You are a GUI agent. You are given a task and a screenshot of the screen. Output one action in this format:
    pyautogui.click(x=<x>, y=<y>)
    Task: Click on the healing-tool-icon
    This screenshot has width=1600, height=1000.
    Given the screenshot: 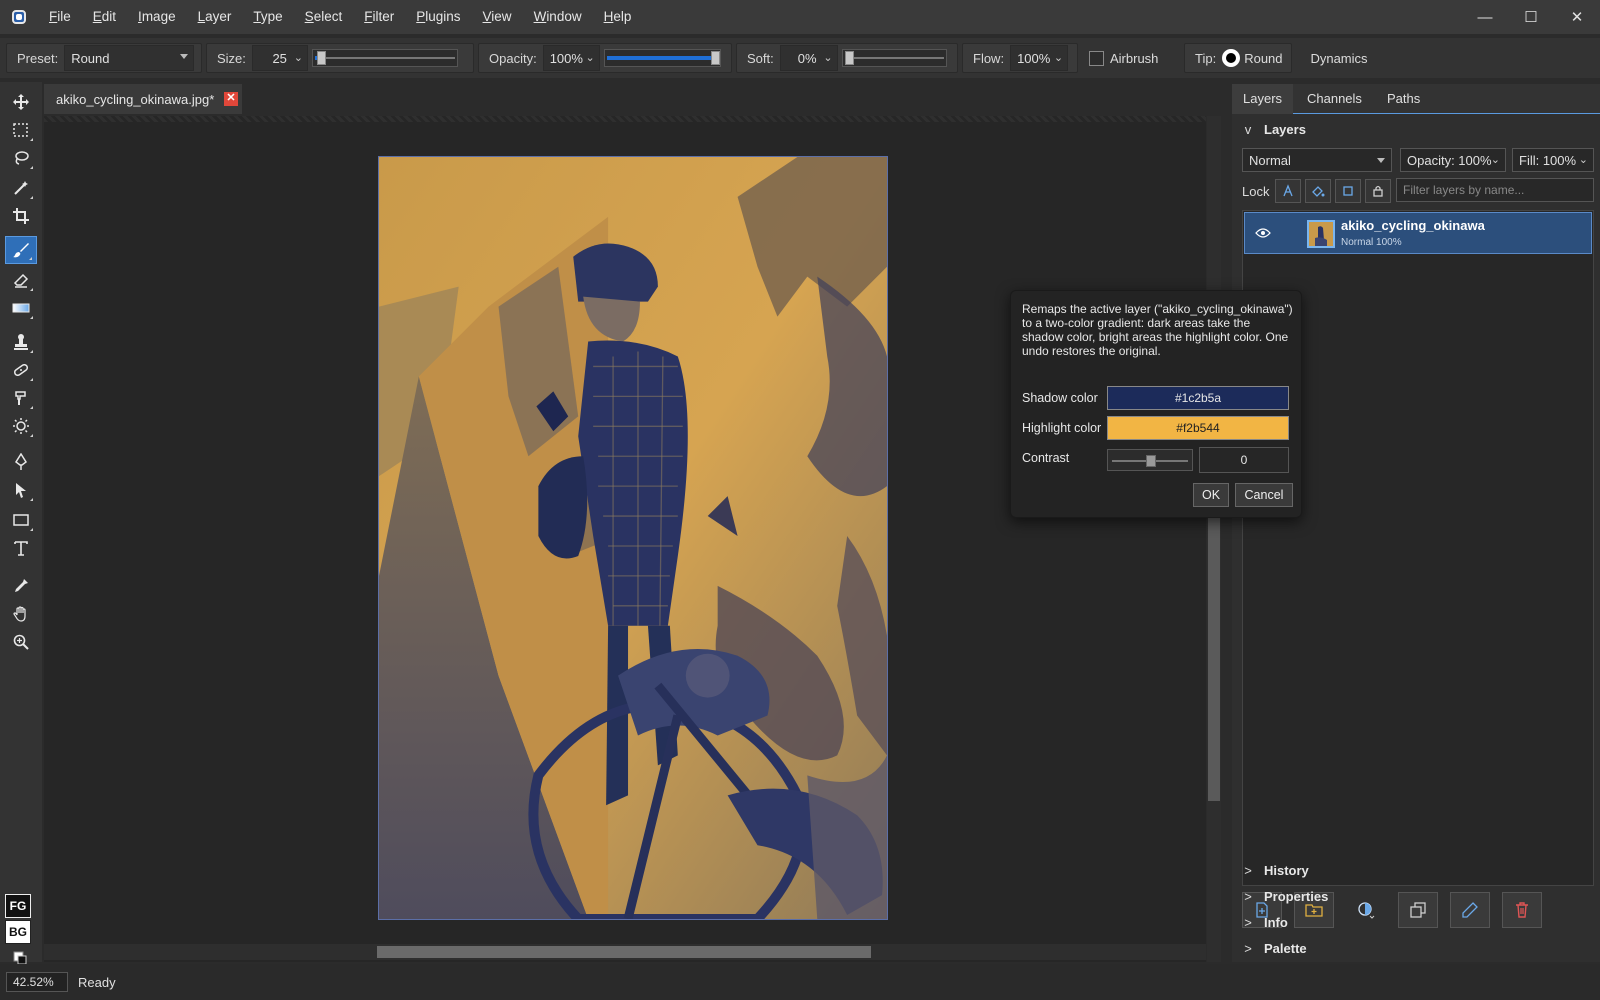 What is the action you would take?
    pyautogui.click(x=21, y=370)
    